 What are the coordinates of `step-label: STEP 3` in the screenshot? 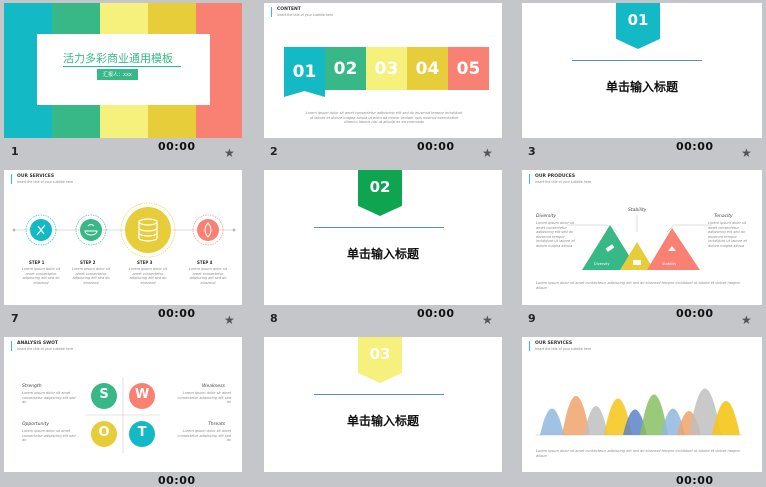 It's located at (145, 262).